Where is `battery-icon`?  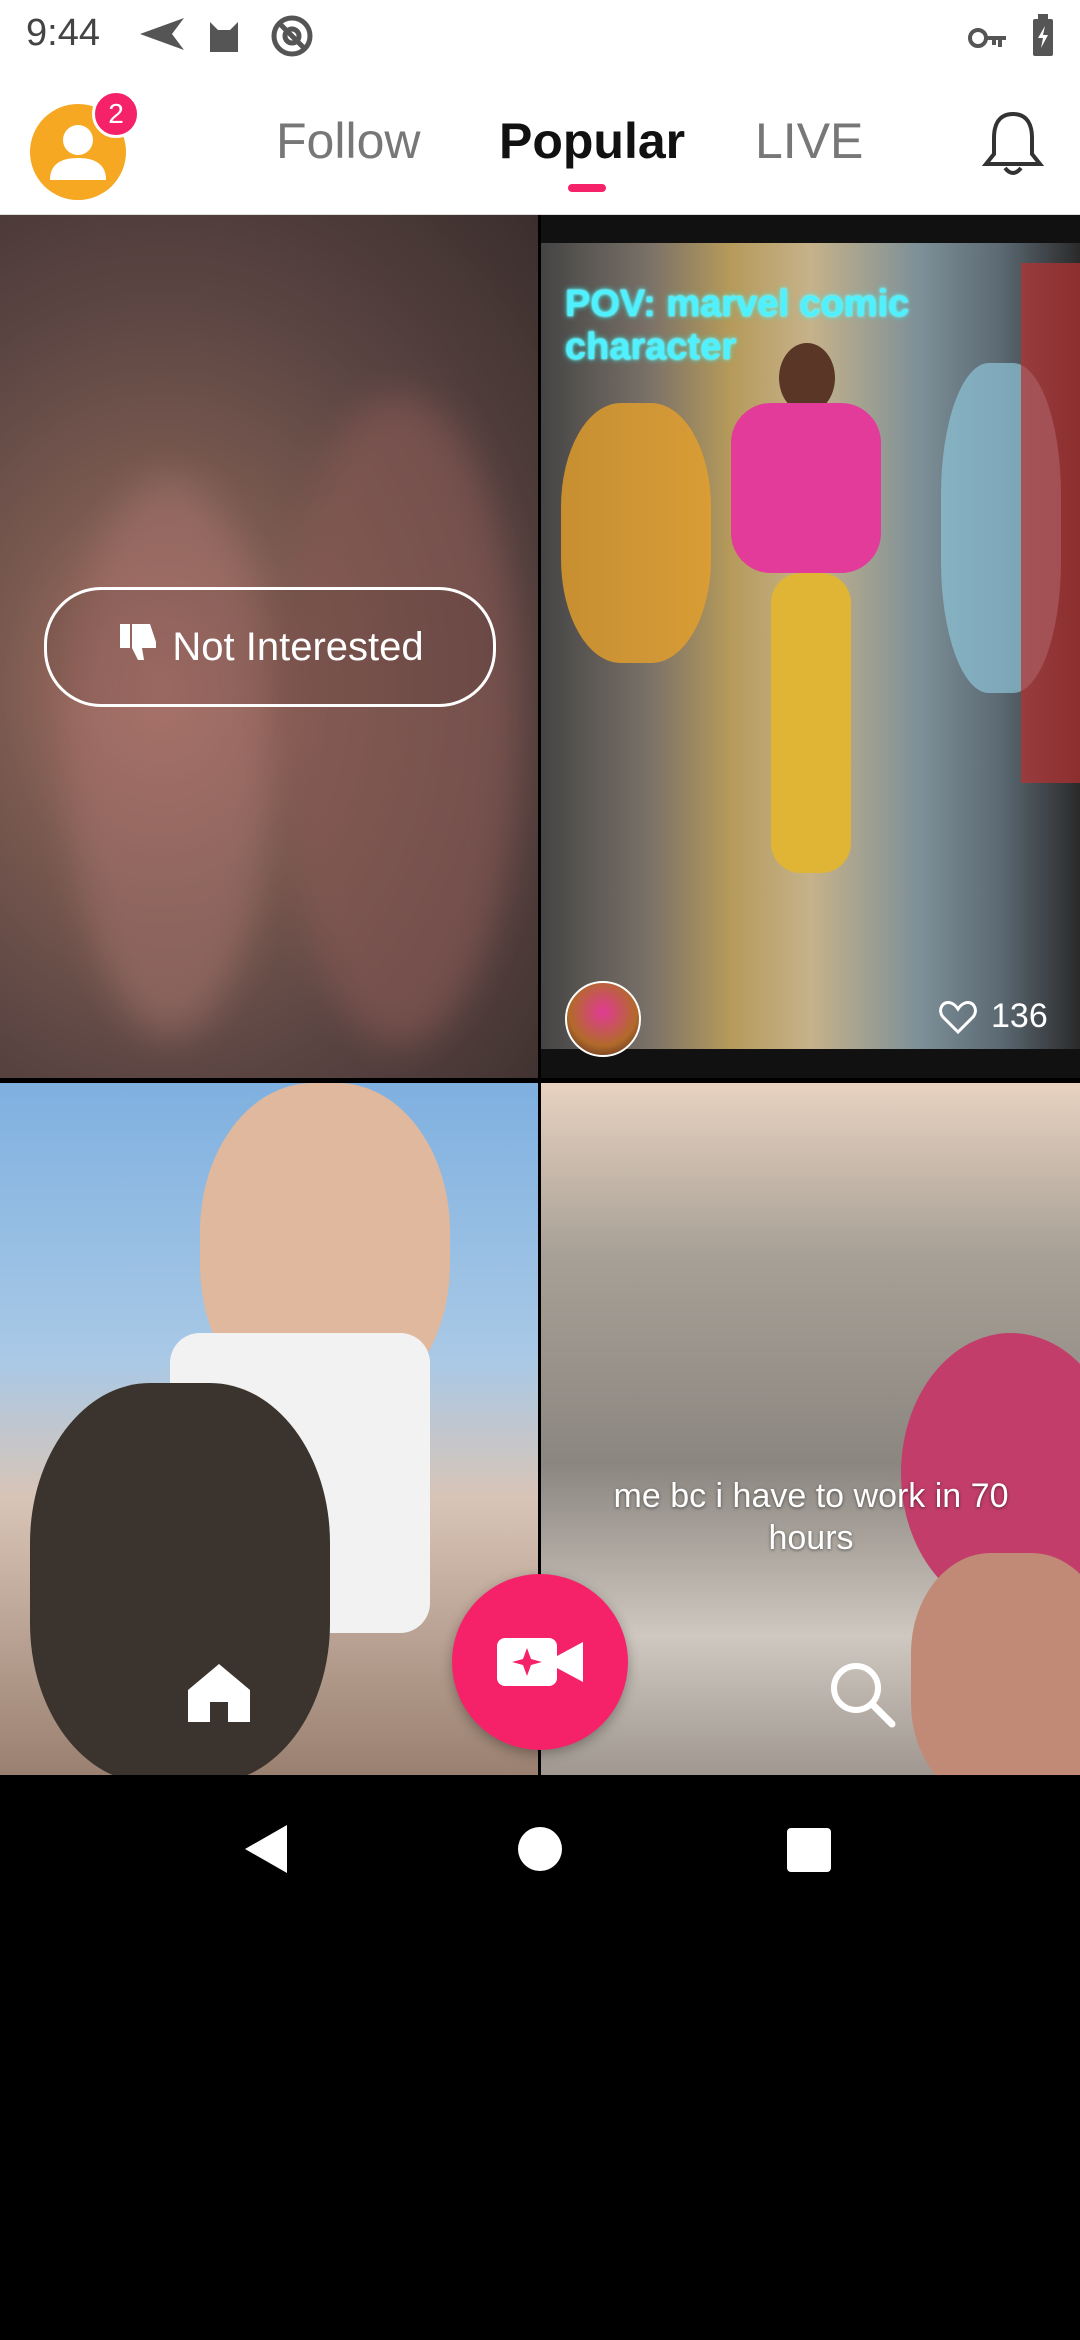 battery-icon is located at coordinates (1043, 41).